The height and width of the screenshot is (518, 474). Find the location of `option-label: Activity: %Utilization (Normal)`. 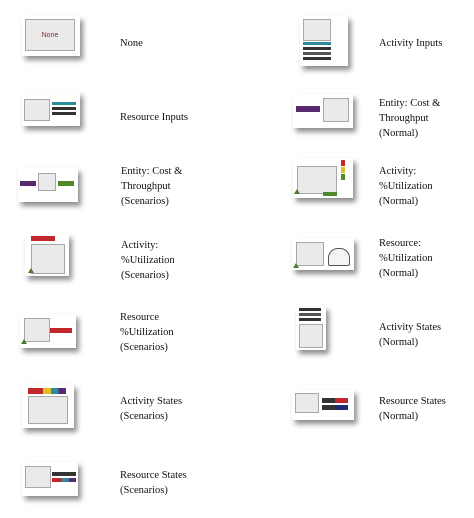

option-label: Activity: %Utilization (Normal) is located at coordinates (406, 186).